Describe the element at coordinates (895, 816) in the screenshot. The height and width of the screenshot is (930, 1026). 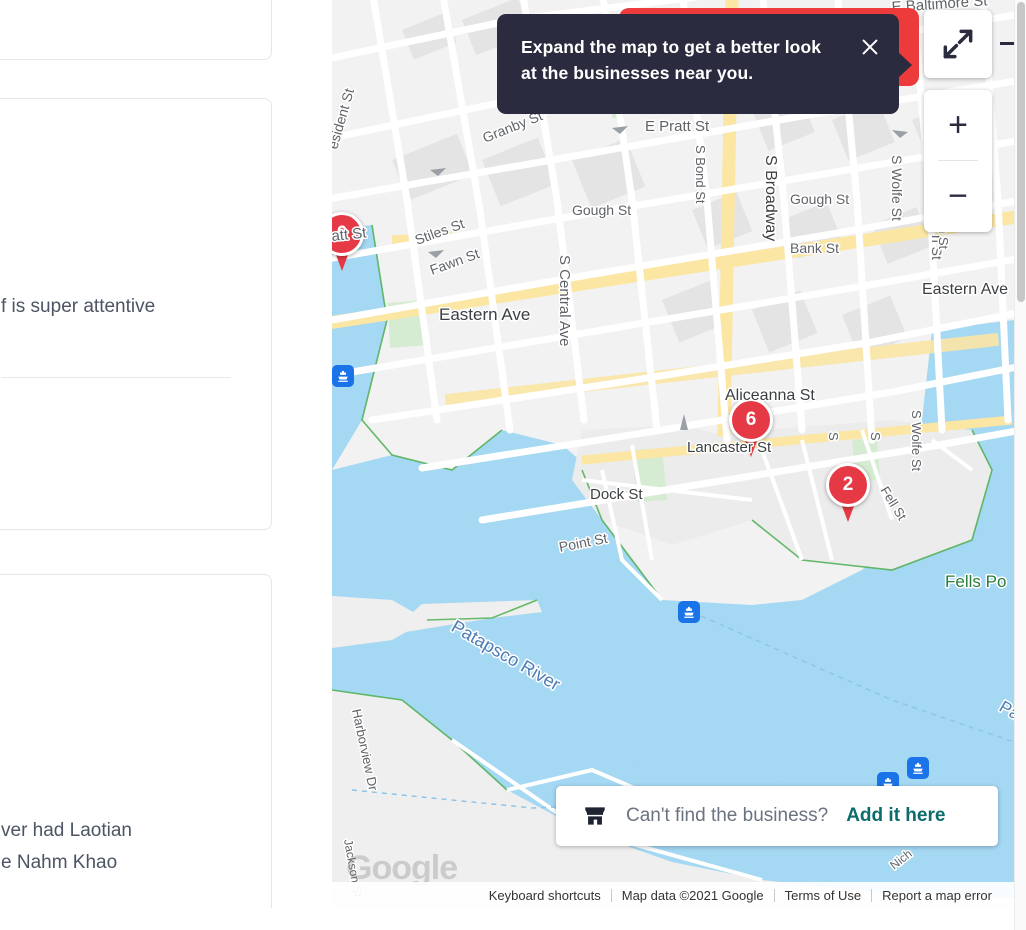
I see `add-business-link: Add it here` at that location.